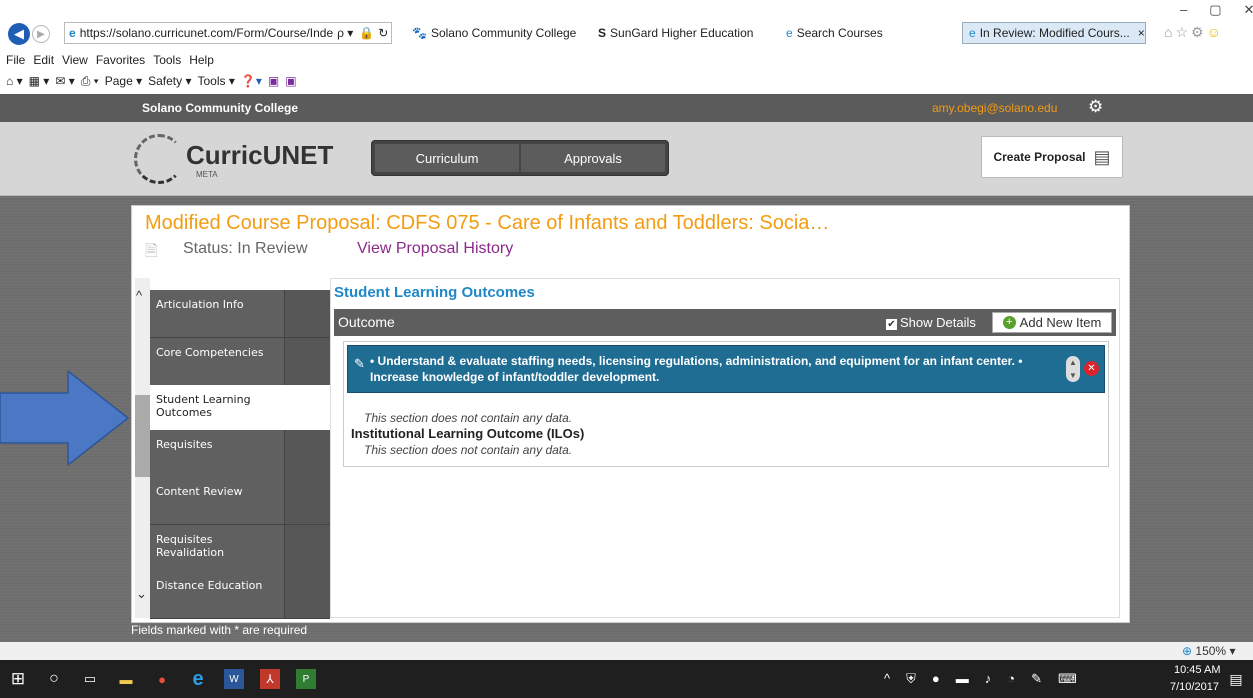  I want to click on cortana-search-icon: ○, so click(54, 679).